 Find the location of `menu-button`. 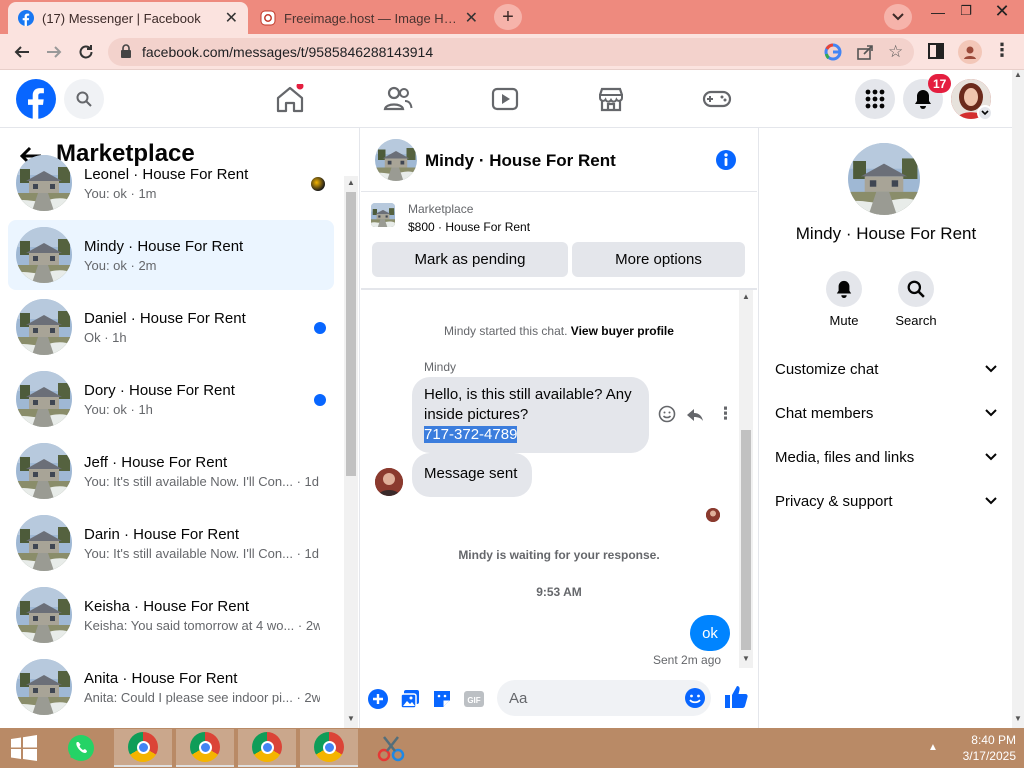

menu-button is located at coordinates (875, 99).